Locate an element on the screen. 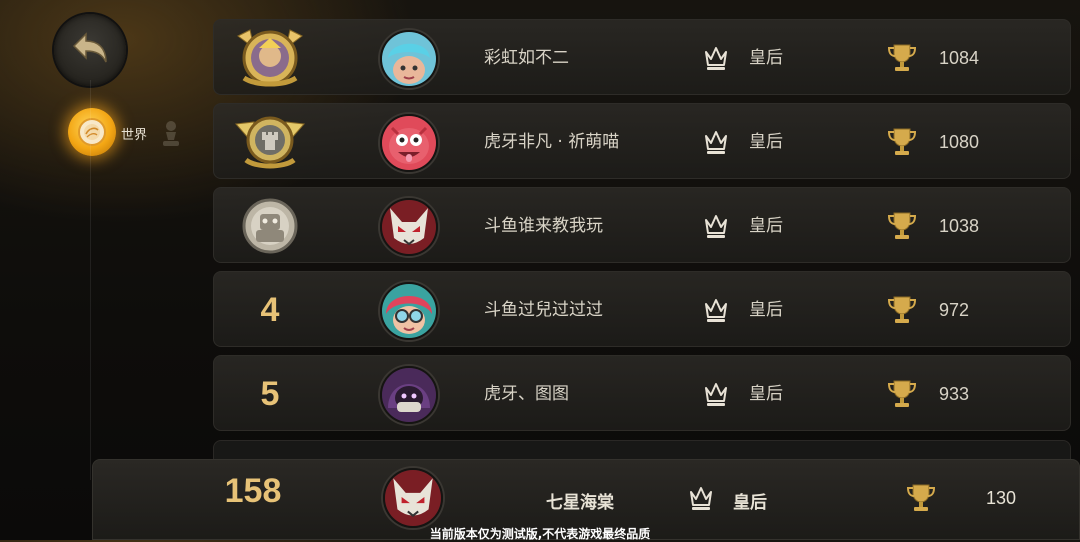  world-icon is located at coordinates (92, 132).